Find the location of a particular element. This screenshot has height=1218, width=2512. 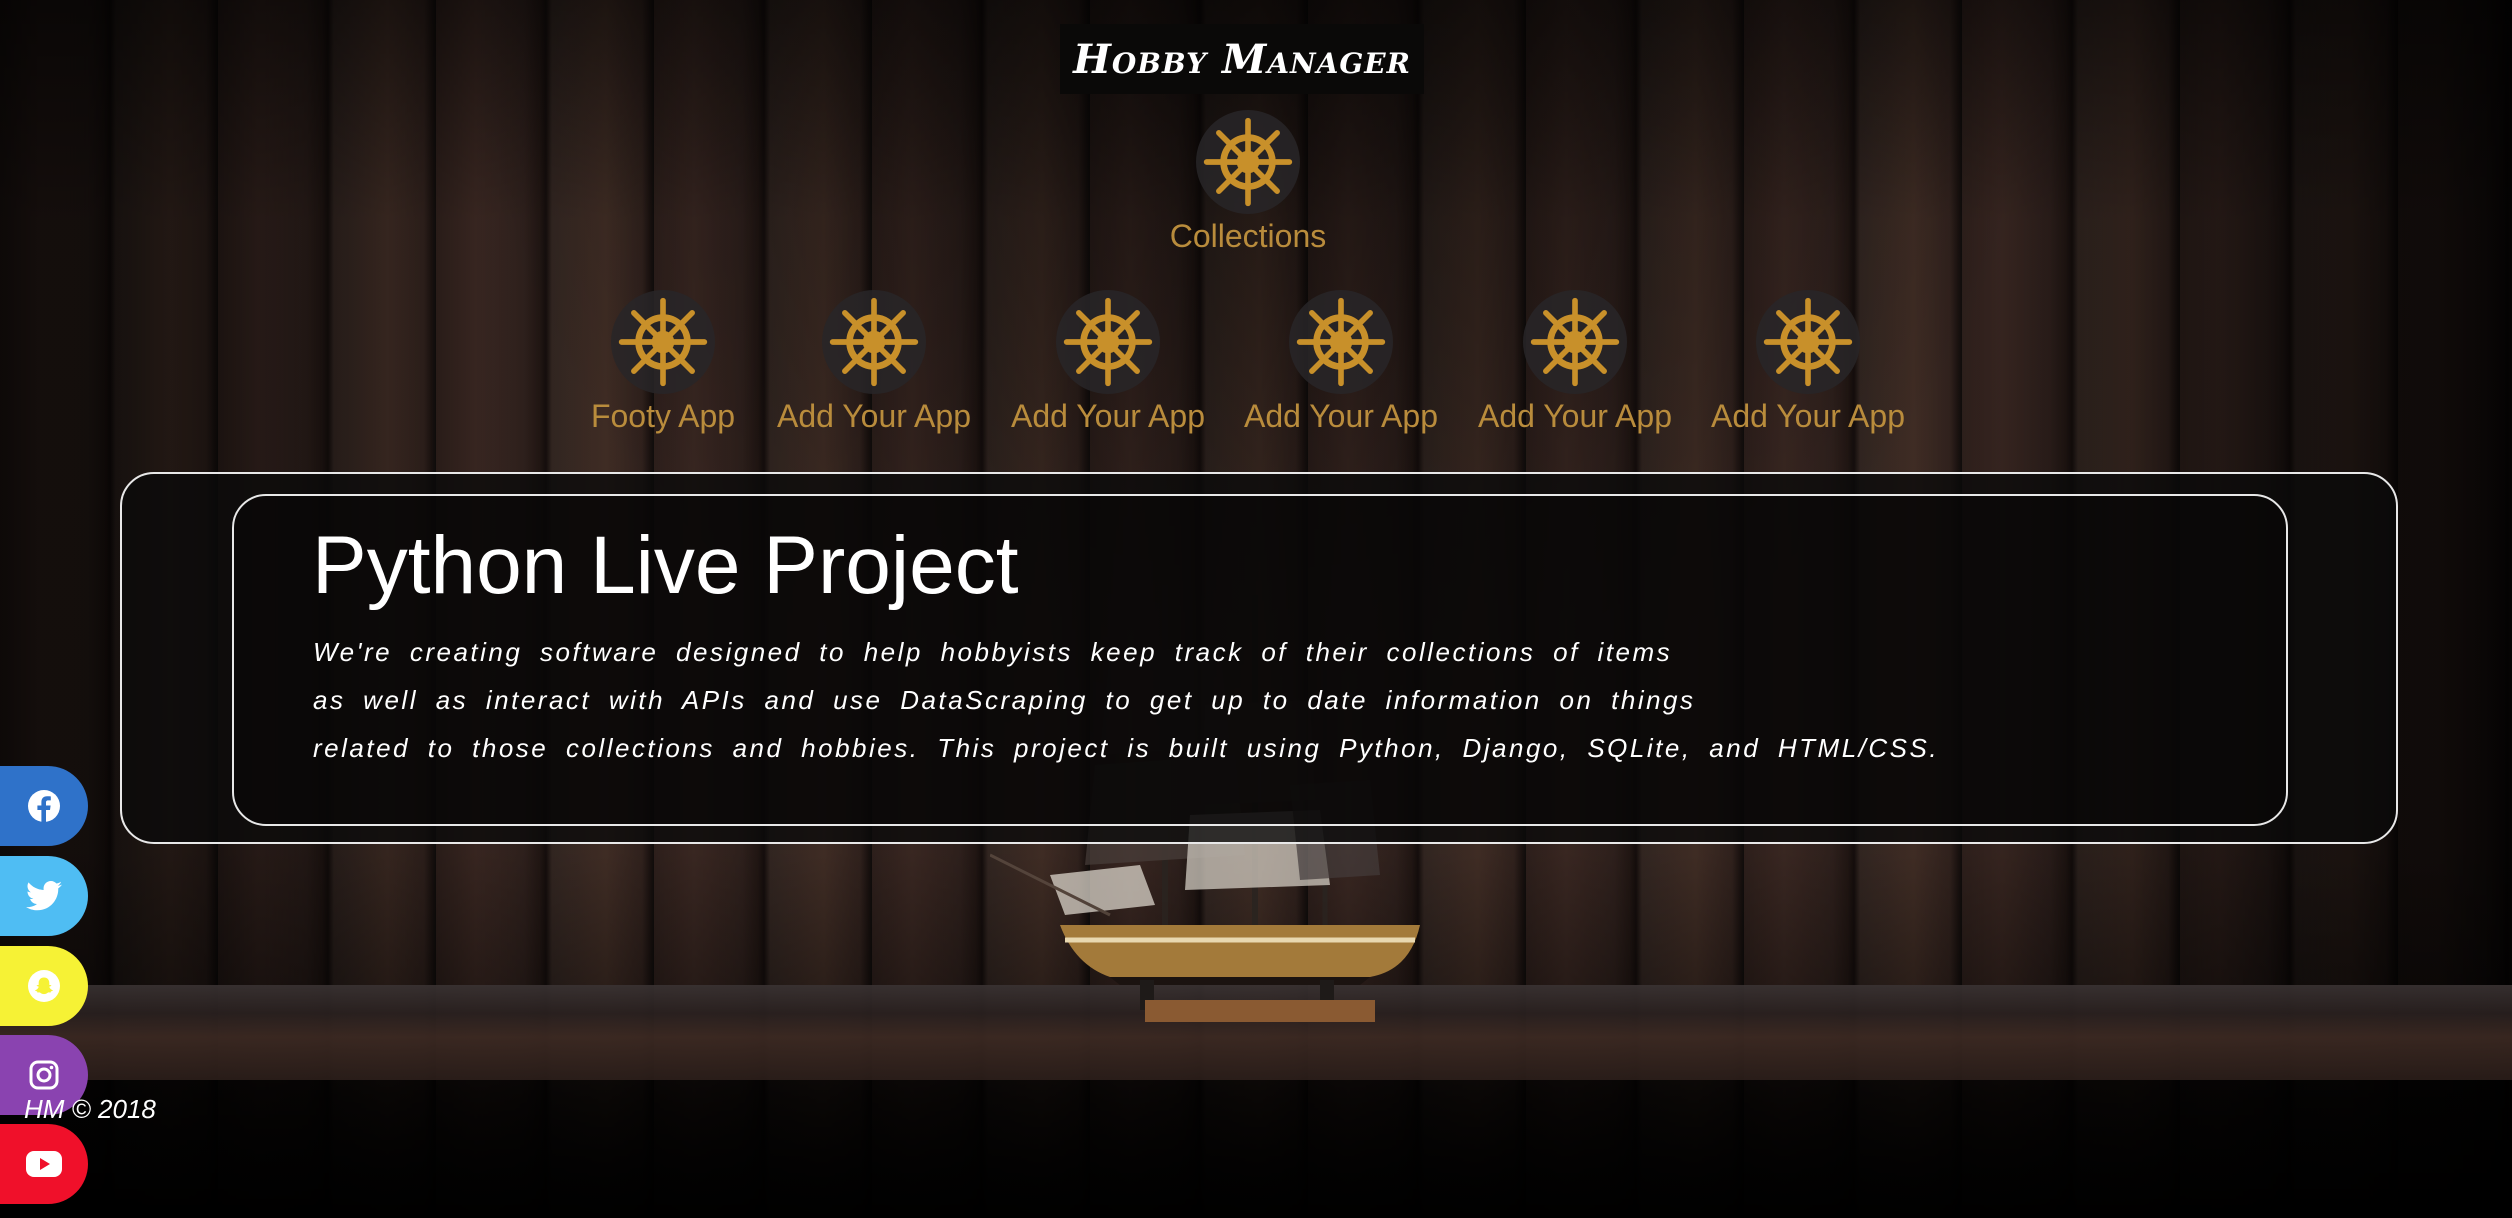

collections-label: Collections is located at coordinates (1248, 236).